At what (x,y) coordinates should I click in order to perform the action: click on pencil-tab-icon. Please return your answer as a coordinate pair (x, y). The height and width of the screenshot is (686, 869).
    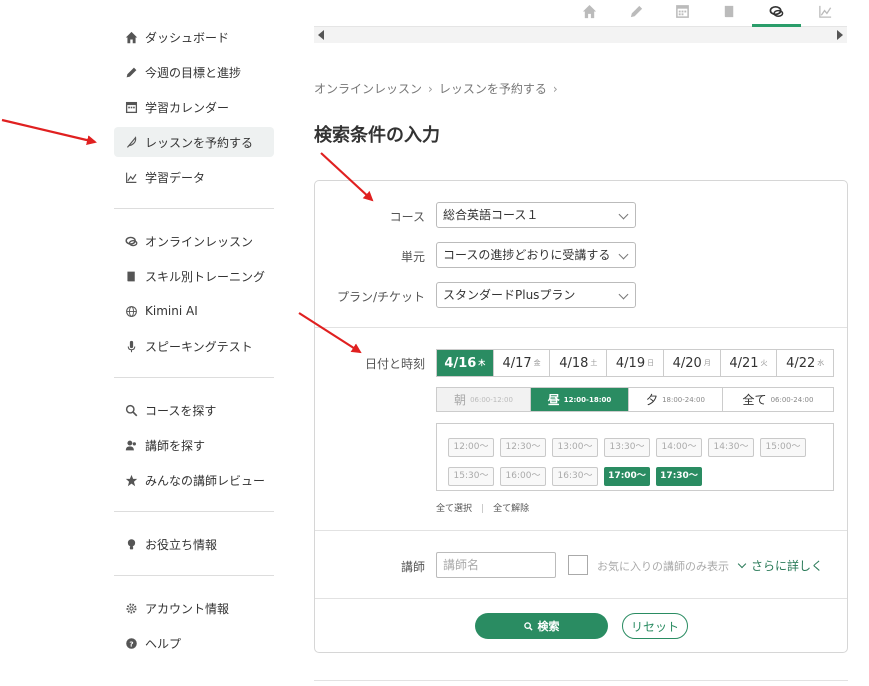
    Looking at the image, I should click on (636, 11).